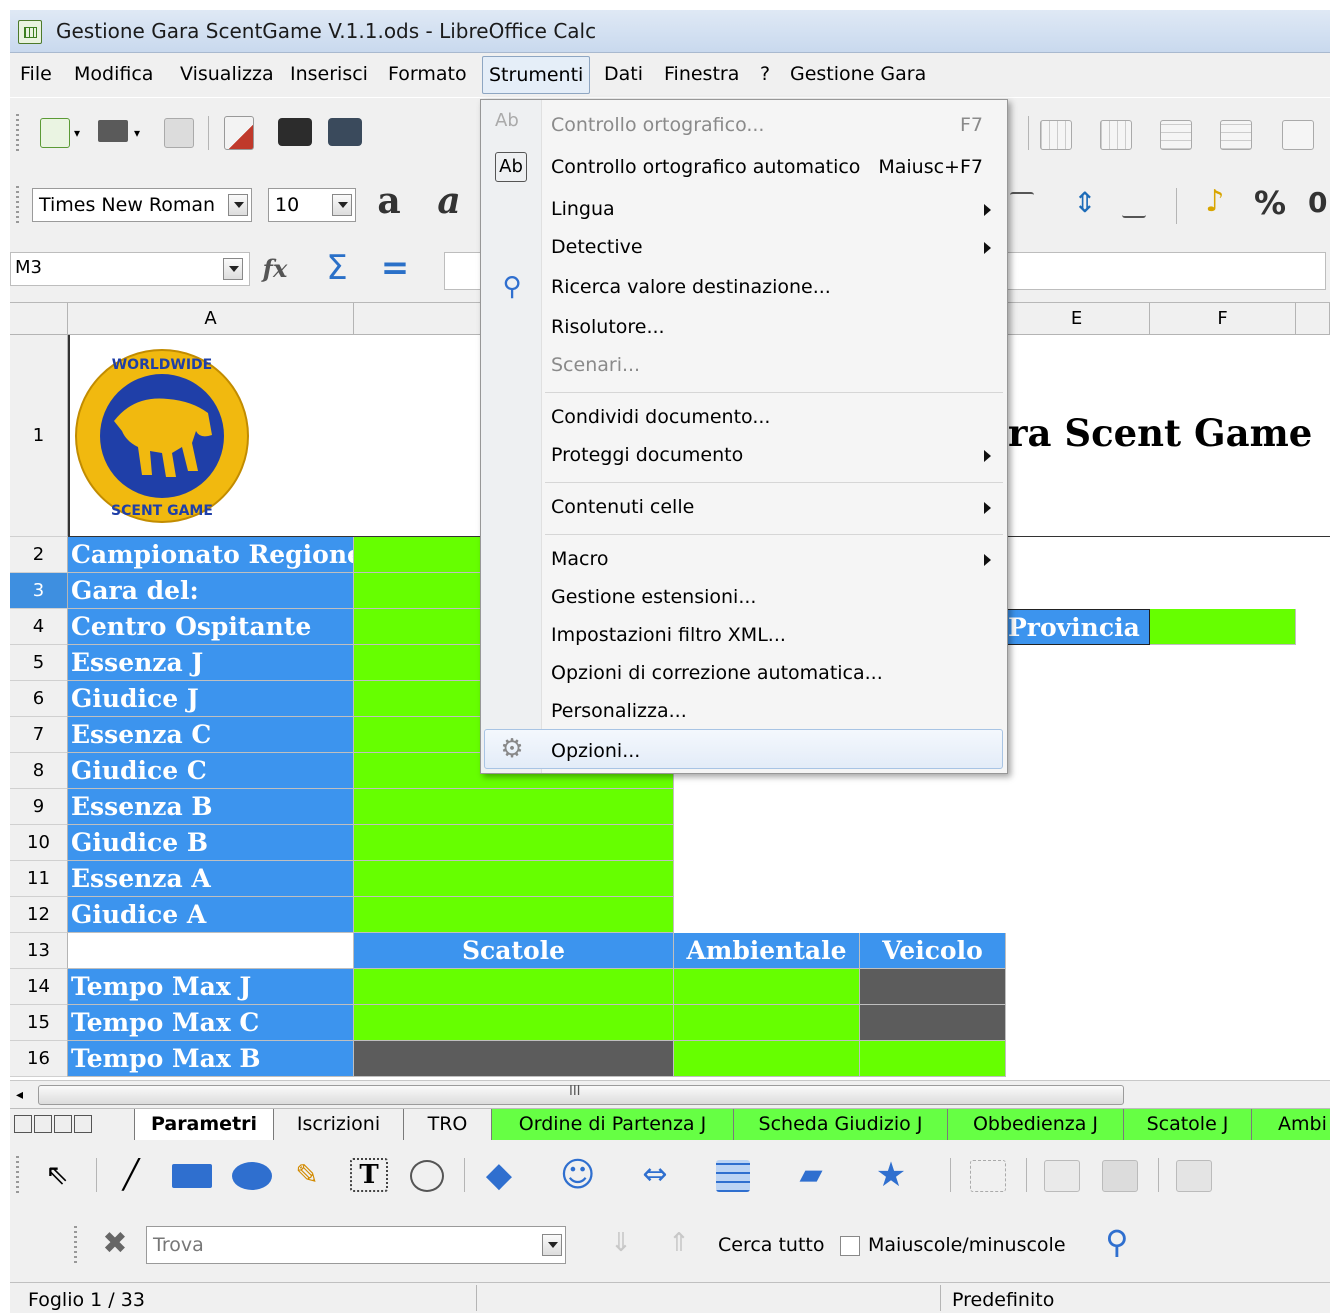 The image size is (1330, 1313). I want to click on function-wizard-icon: fx, so click(275, 269).